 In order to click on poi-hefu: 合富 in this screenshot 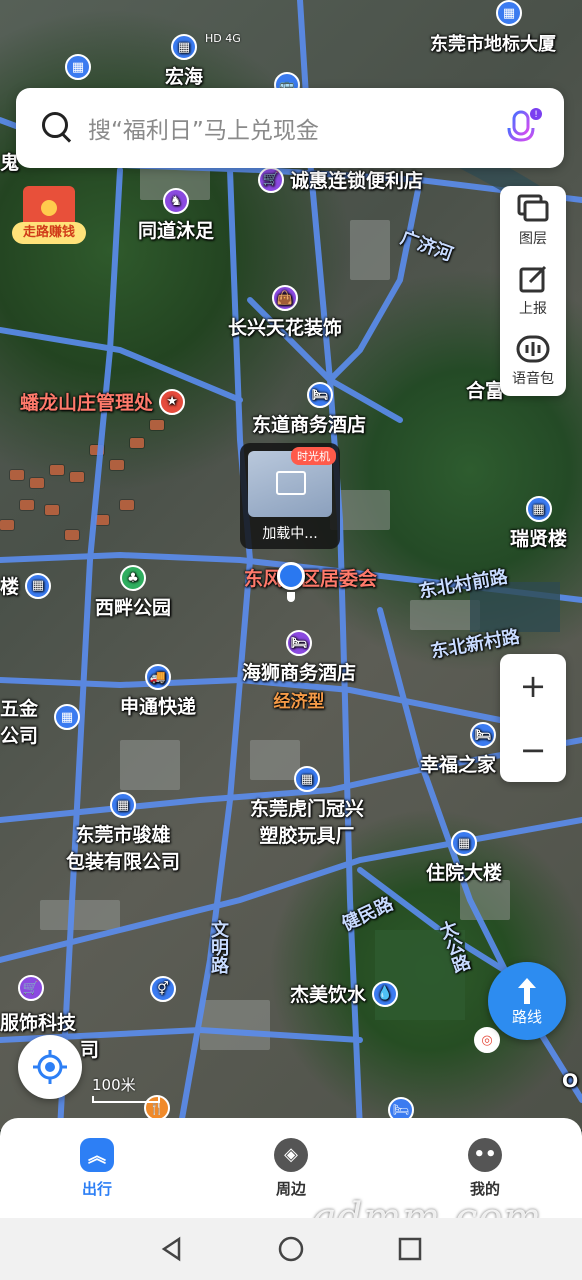, I will do `click(485, 389)`.